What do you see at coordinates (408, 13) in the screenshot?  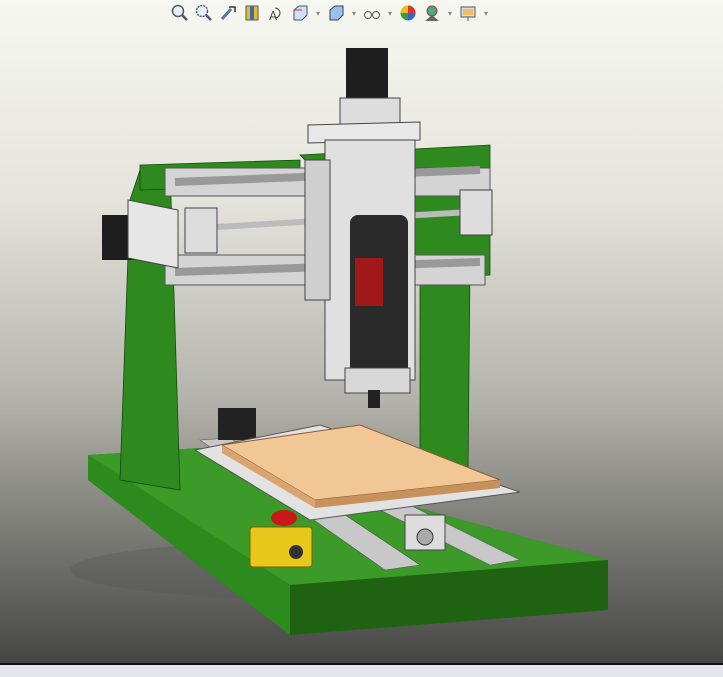 I see `edit-appearance-icon` at bounding box center [408, 13].